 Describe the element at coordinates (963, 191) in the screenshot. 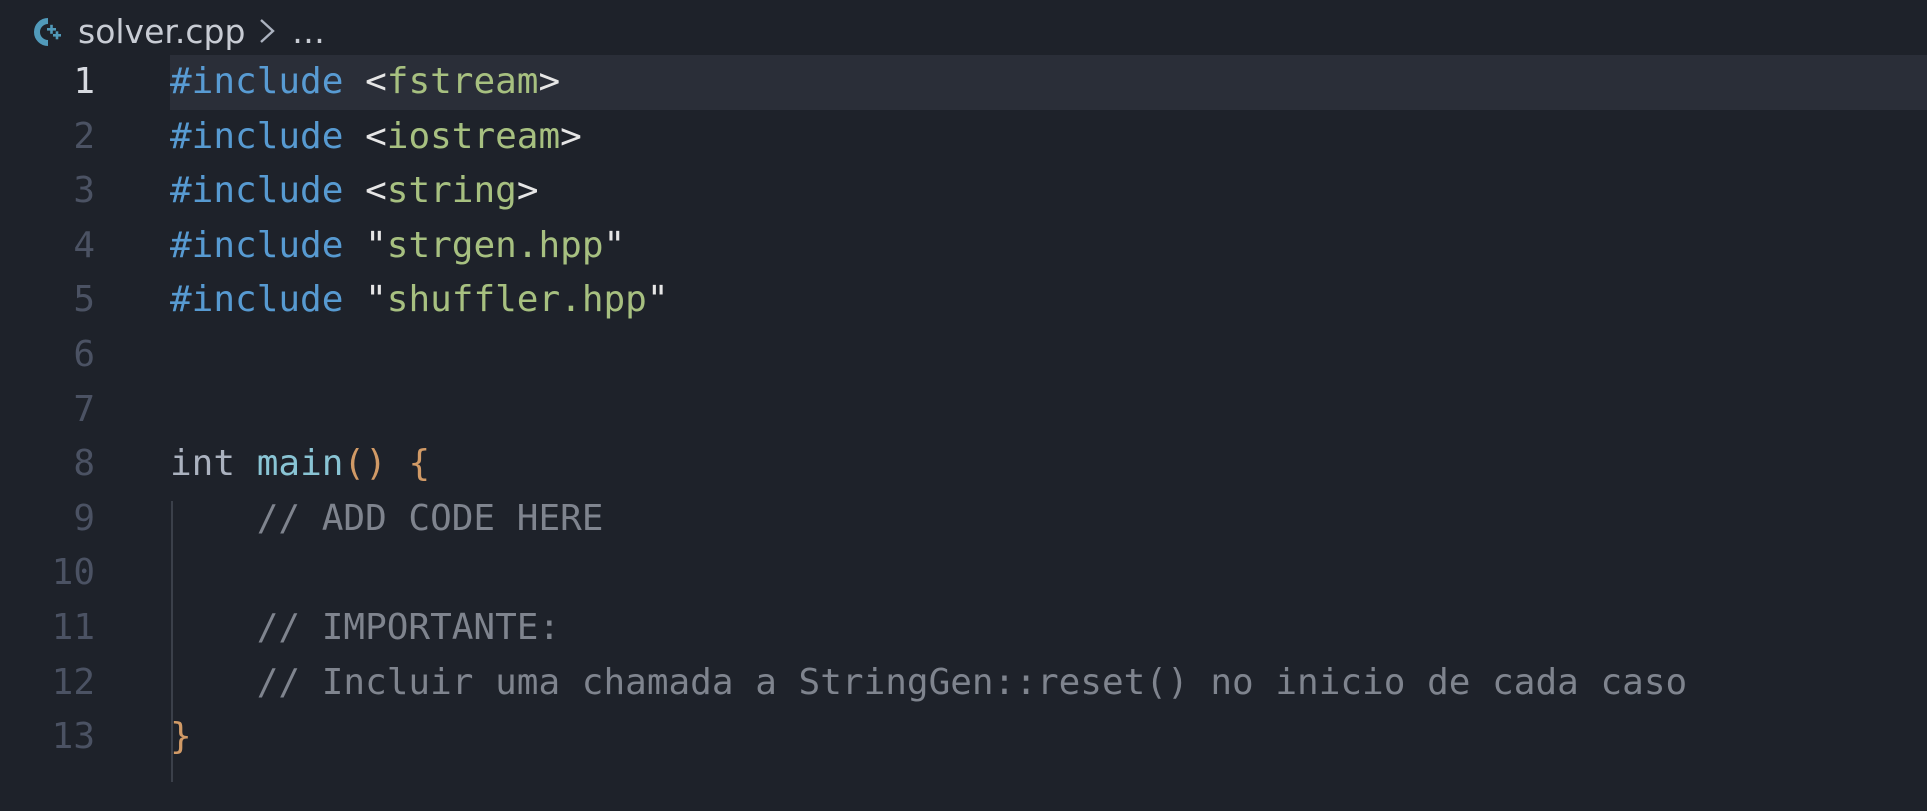

I see `code-line: 3 #include <string>` at that location.